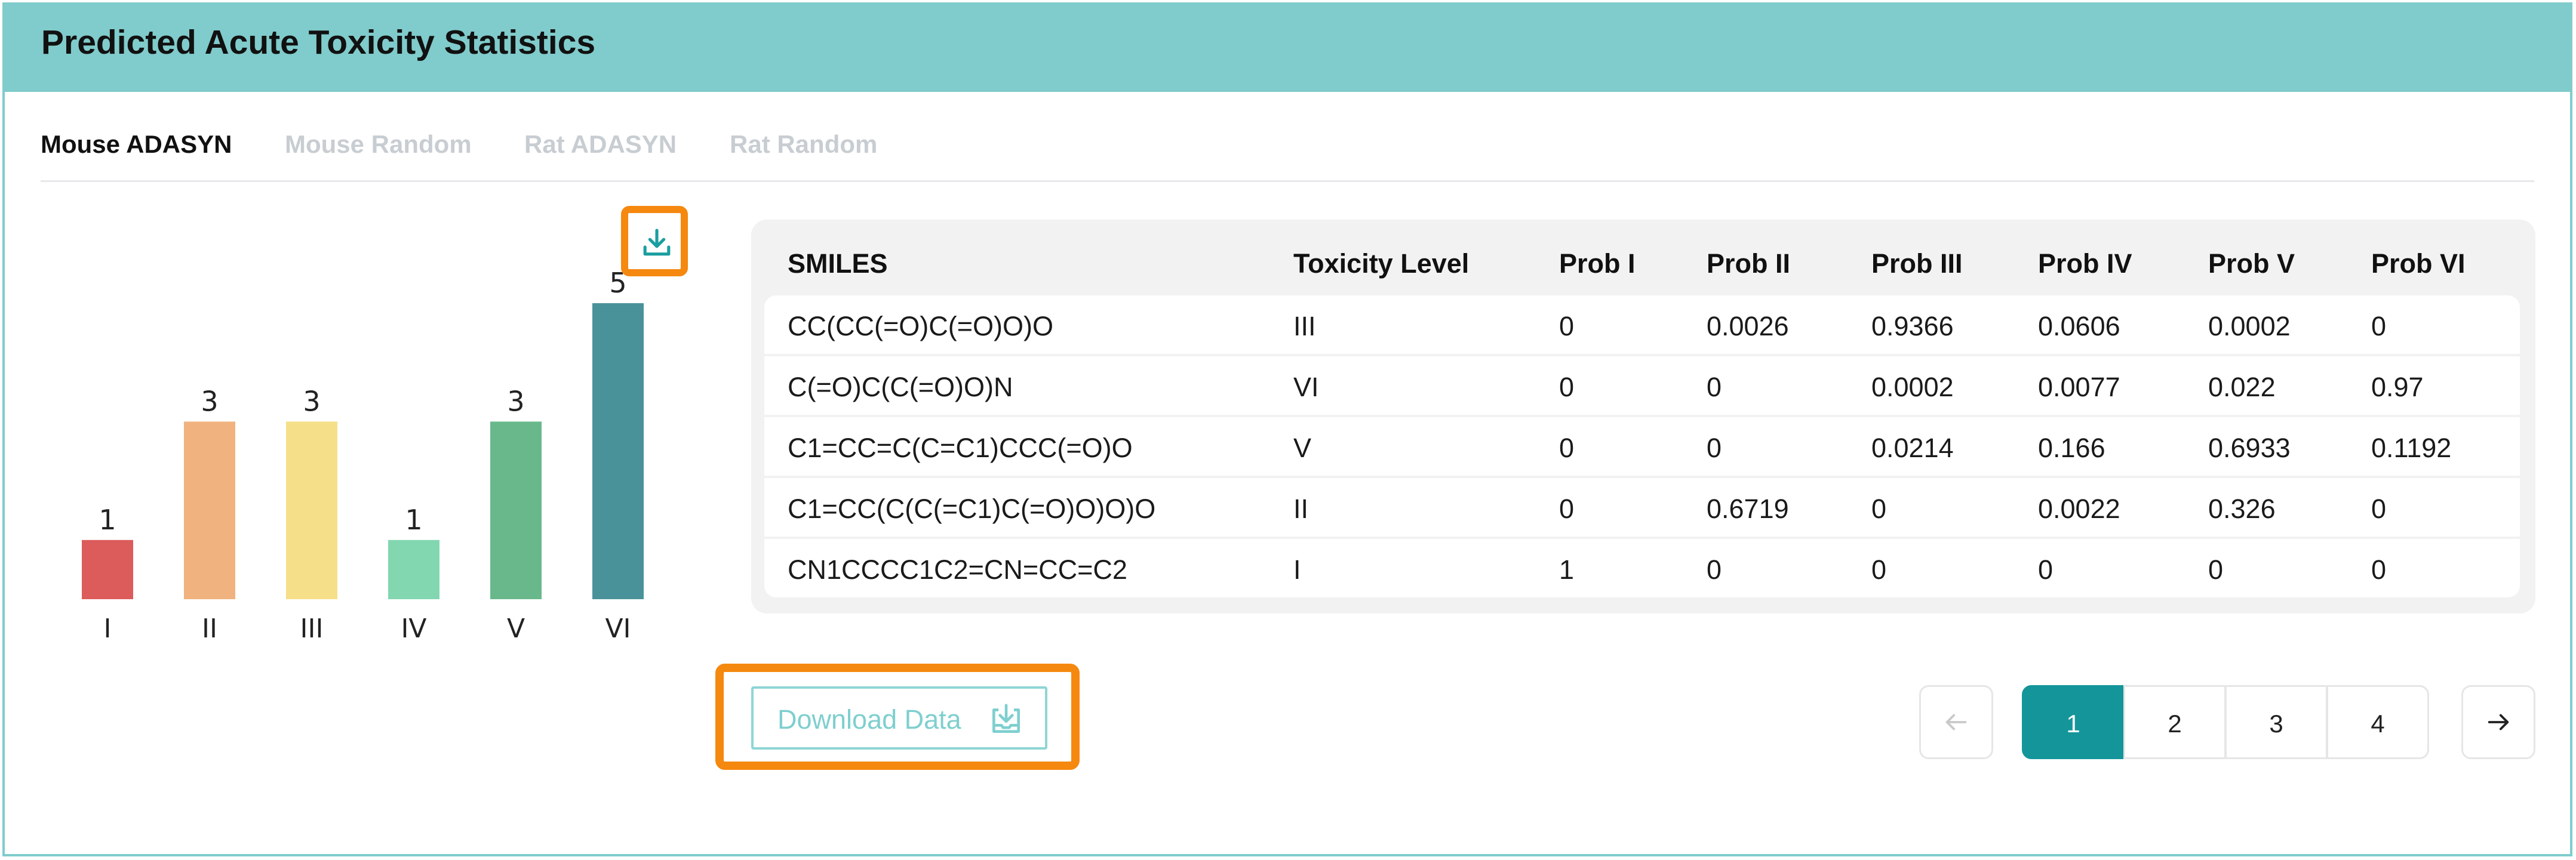 Image resolution: width=2576 pixels, height=860 pixels. I want to click on x-tick-label: III, so click(312, 629).